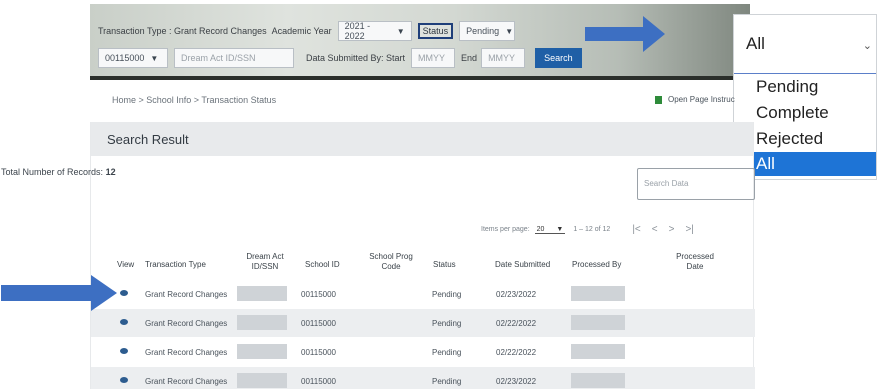  Describe the element at coordinates (126, 264) in the screenshot. I see `col-view: View` at that location.